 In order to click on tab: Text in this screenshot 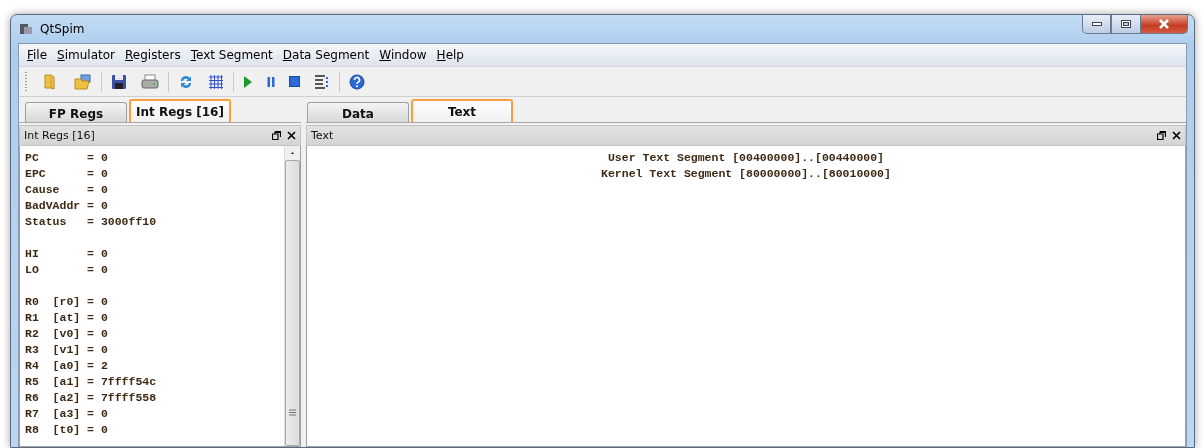, I will do `click(462, 110)`.